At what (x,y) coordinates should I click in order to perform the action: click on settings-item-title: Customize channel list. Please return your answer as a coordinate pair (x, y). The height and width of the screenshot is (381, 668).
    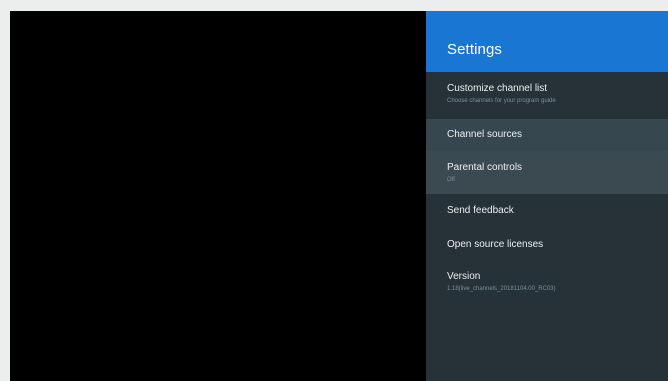
    Looking at the image, I should click on (497, 88).